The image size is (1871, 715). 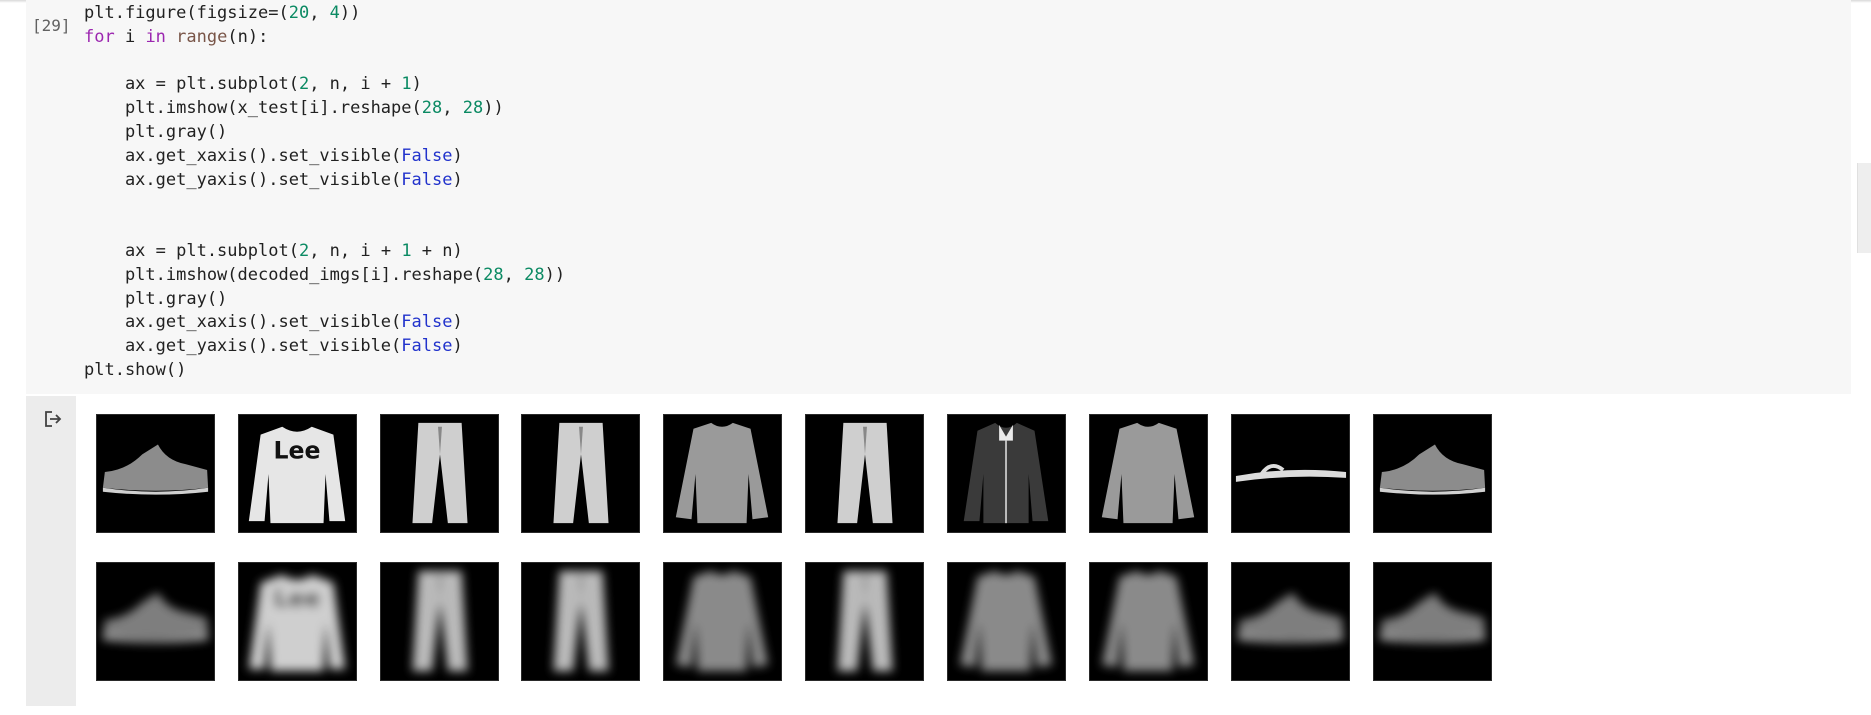 I want to click on code-line: plt.figure(figsize=(20, 4)), so click(x=222, y=13).